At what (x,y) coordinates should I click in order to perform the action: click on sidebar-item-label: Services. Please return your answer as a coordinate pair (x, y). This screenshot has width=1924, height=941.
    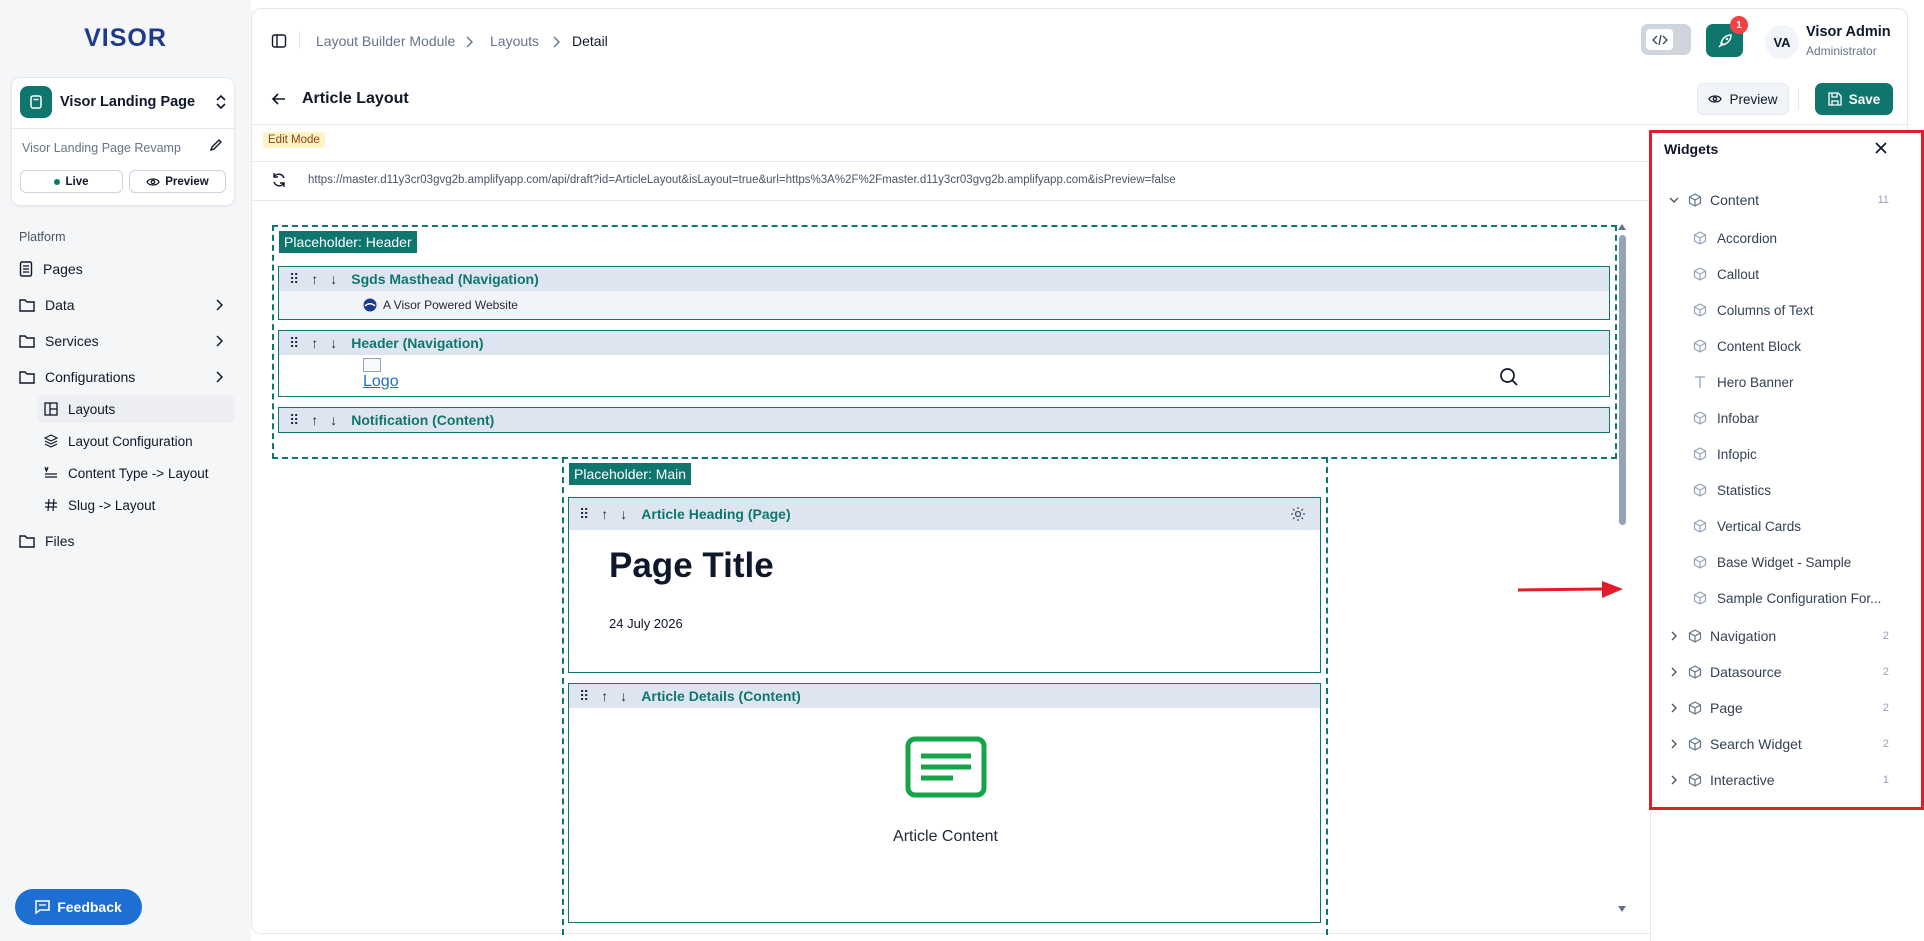
    Looking at the image, I should click on (72, 341).